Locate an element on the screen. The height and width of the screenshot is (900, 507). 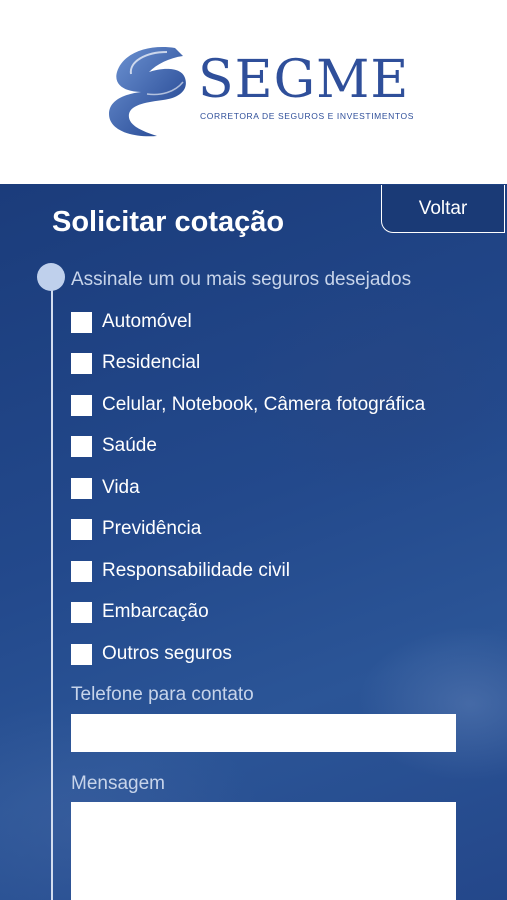
option-automovel: Automóvel is located at coordinates (131, 322).